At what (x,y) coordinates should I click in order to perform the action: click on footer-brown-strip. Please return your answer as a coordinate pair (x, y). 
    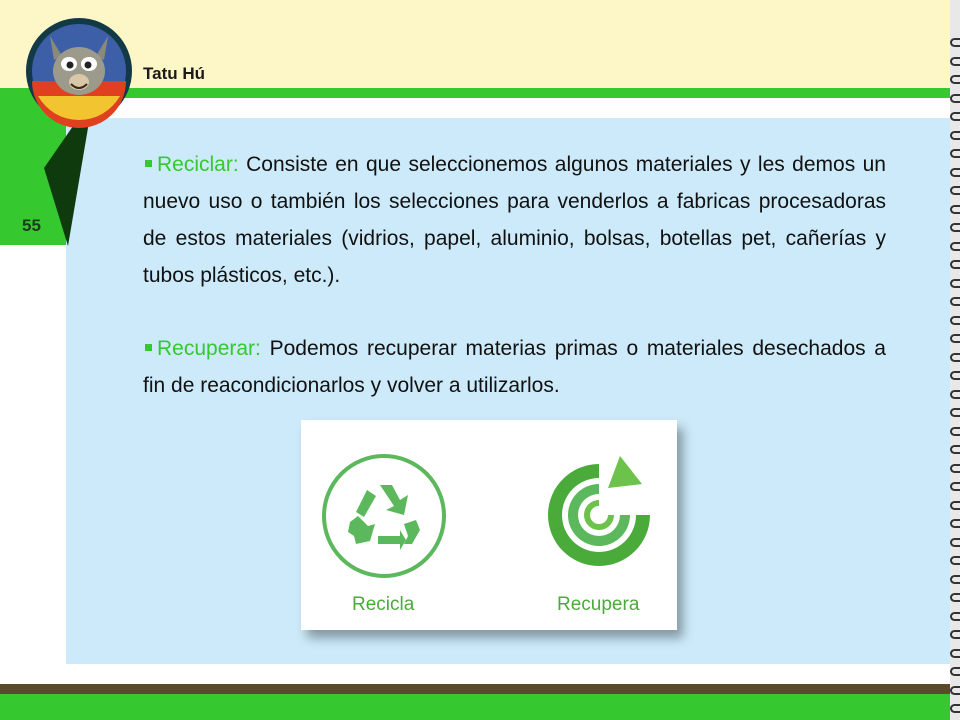
    Looking at the image, I should click on (475, 689).